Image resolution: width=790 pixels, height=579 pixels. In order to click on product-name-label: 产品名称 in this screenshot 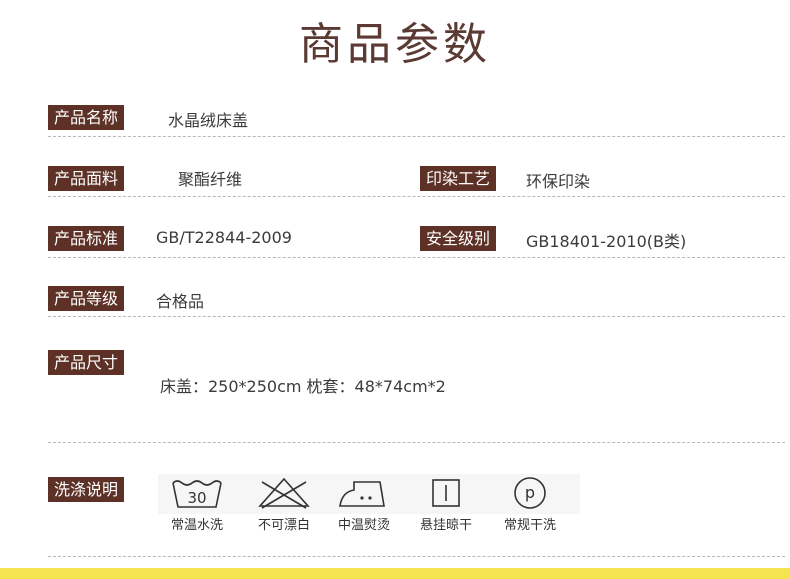, I will do `click(86, 117)`.